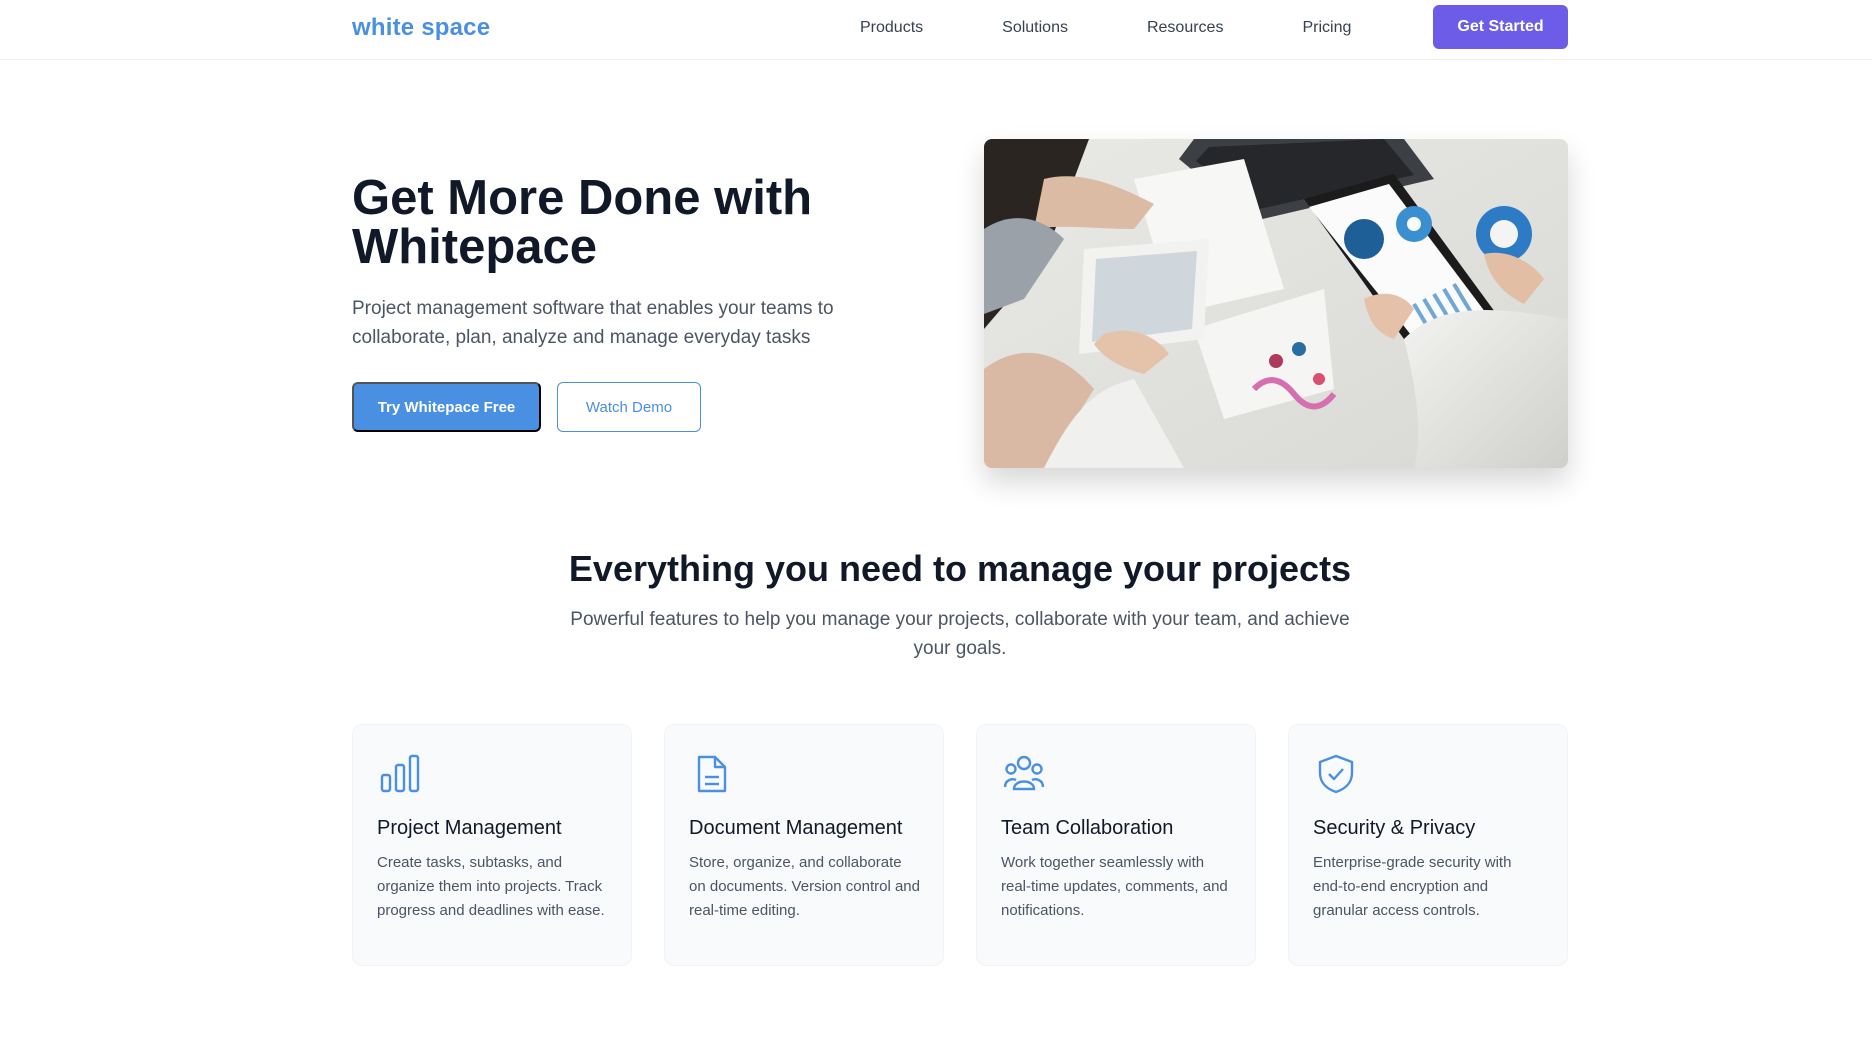 The height and width of the screenshot is (1049, 1872). What do you see at coordinates (1336, 774) in the screenshot?
I see `shield-check-icon` at bounding box center [1336, 774].